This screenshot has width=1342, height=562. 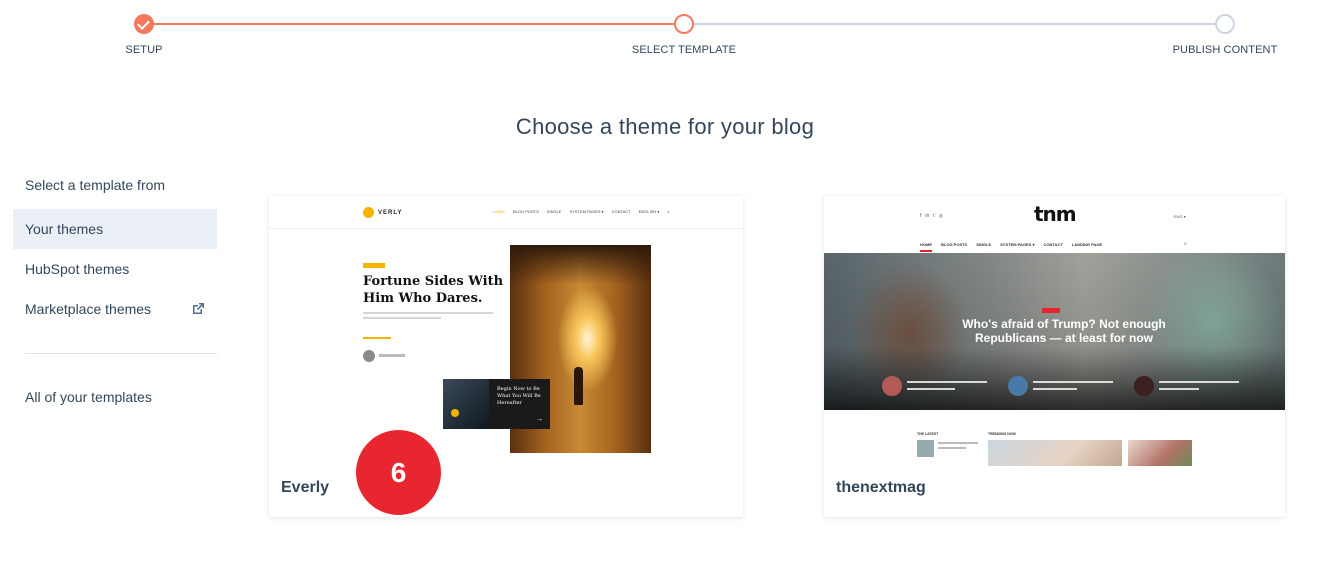 What do you see at coordinates (649, 211) in the screenshot?
I see `everly-menu-item: ENGLISH ▾` at bounding box center [649, 211].